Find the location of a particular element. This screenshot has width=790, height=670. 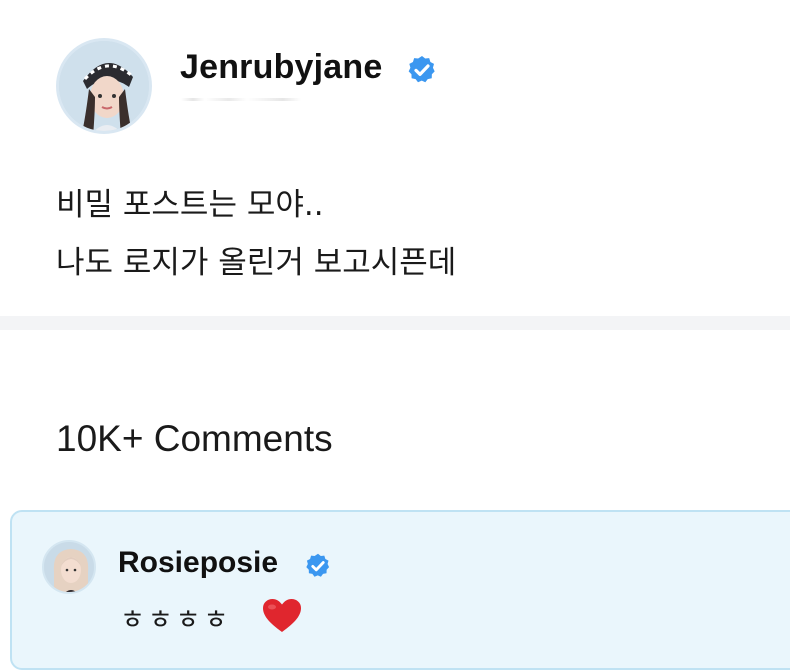

heart-icon is located at coordinates (282, 615).